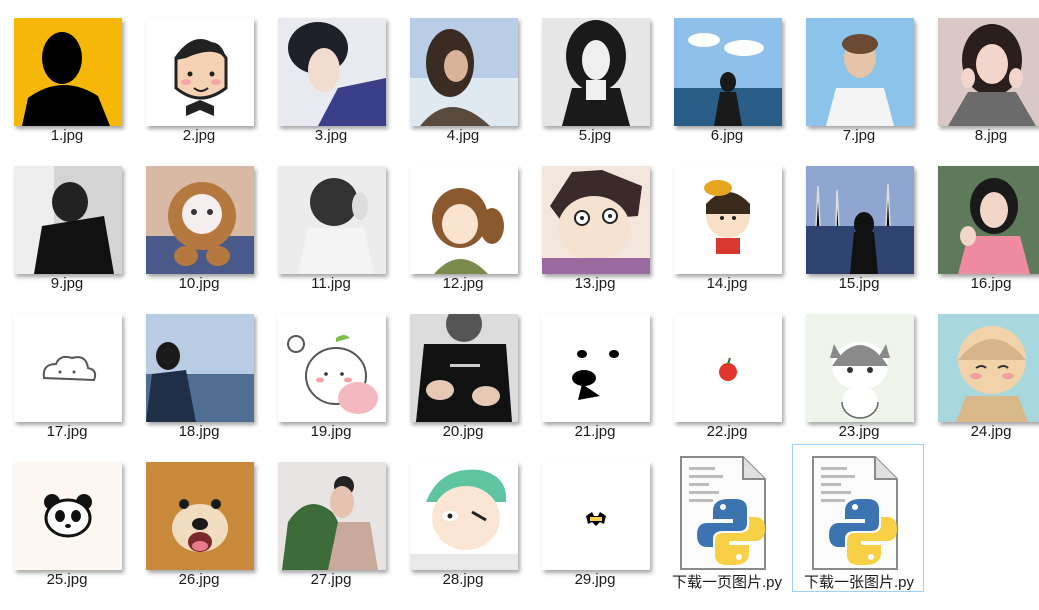  Describe the element at coordinates (67, 579) in the screenshot. I see `file-name-label: 25.jpg` at that location.